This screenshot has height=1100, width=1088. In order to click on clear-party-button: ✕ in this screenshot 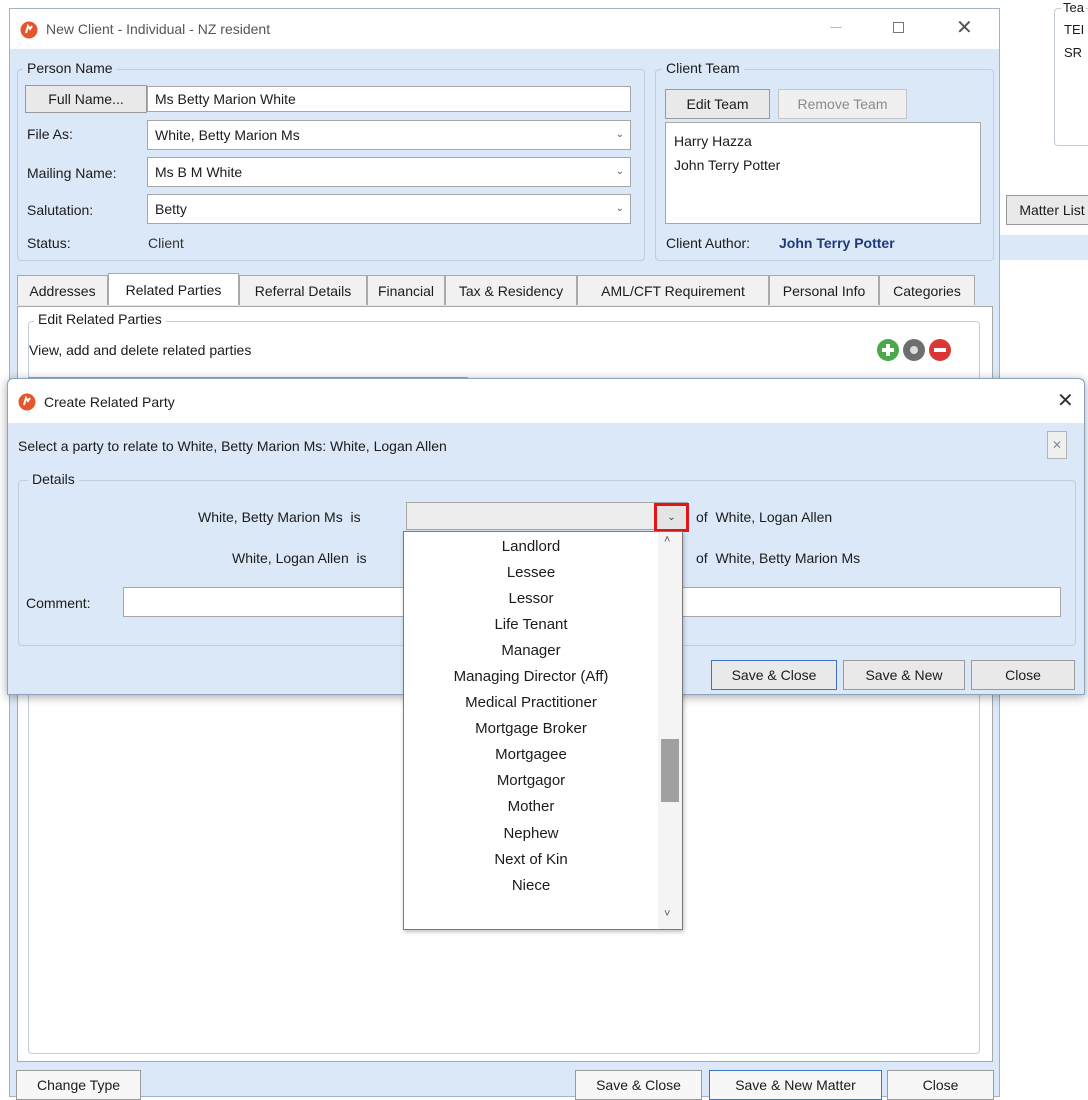, I will do `click(1057, 445)`.